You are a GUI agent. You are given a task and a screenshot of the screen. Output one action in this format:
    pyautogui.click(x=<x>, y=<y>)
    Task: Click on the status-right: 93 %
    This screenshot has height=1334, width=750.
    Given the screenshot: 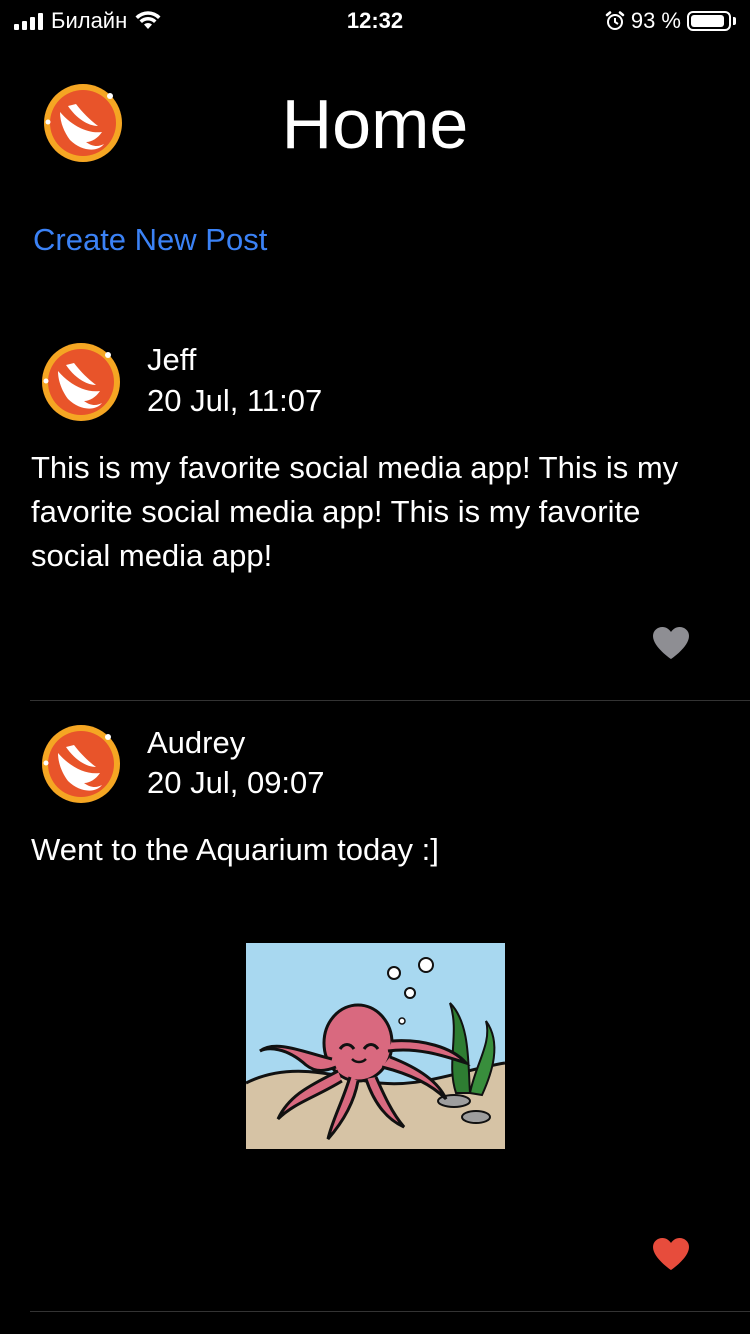 What is the action you would take?
    pyautogui.click(x=670, y=21)
    